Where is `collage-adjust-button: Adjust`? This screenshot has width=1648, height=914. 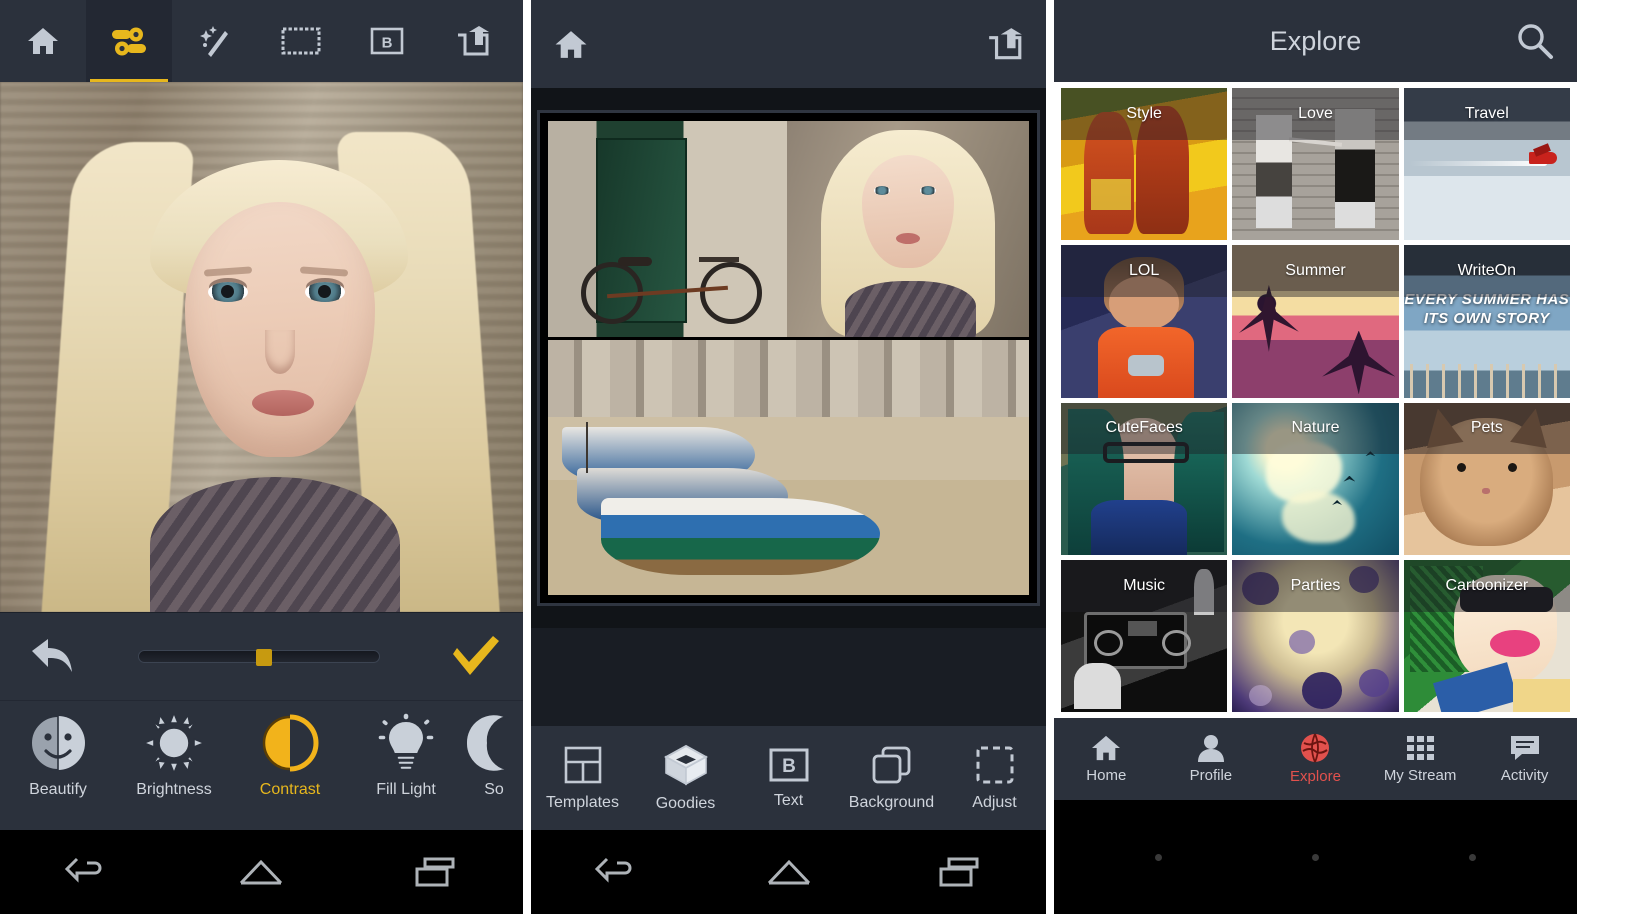 collage-adjust-button: Adjust is located at coordinates (994, 778).